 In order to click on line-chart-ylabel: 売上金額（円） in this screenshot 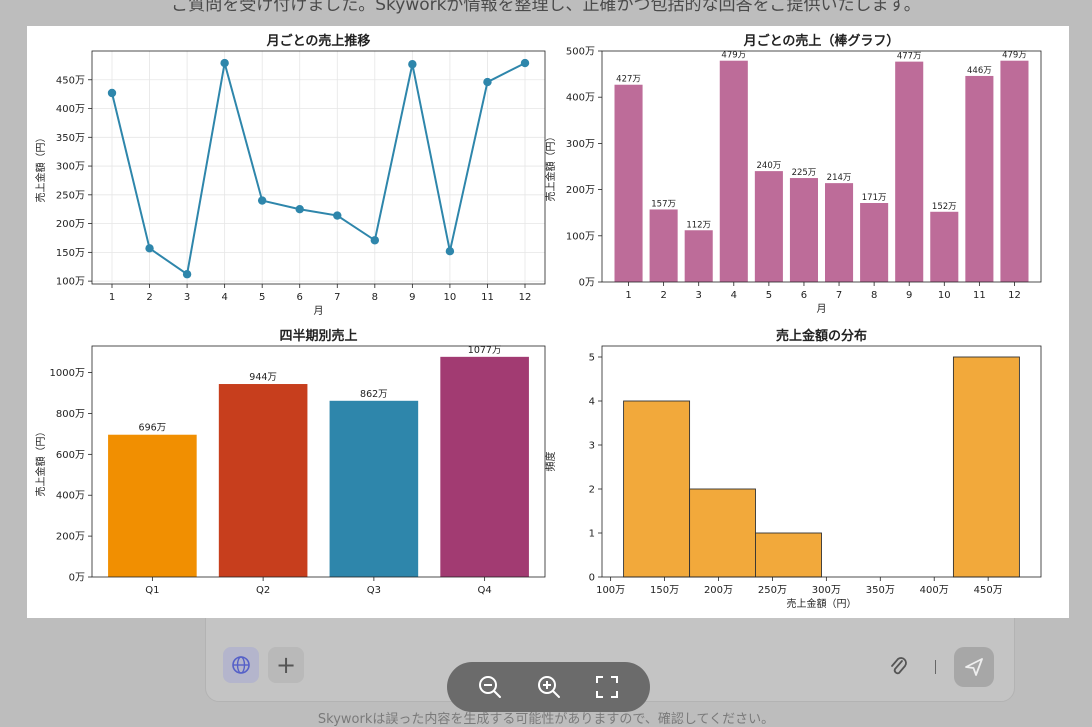, I will do `click(40, 168)`.